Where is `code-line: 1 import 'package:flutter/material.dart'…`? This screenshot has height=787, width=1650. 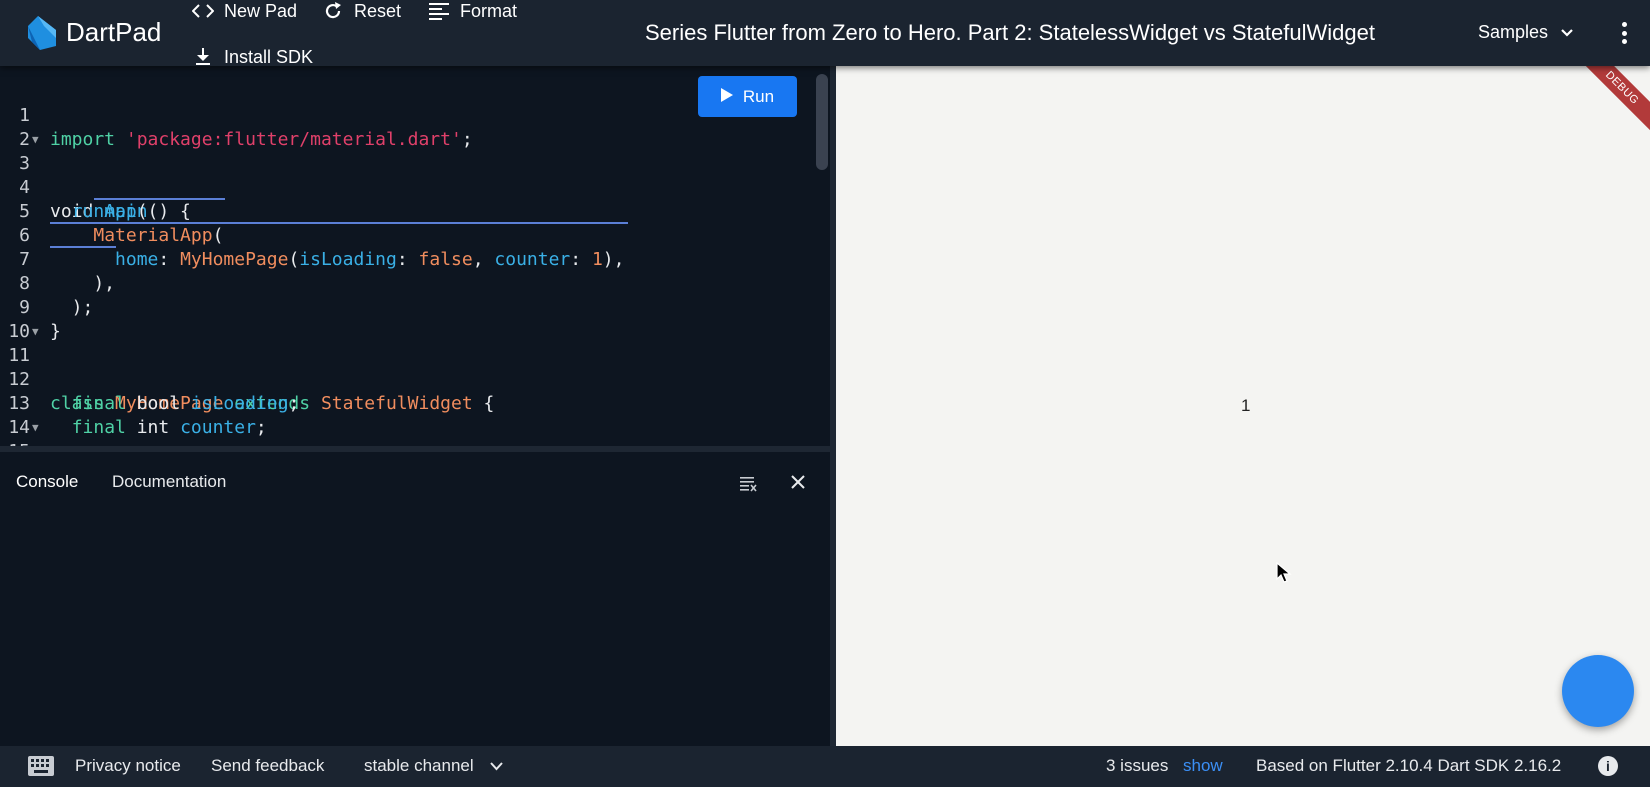
code-line: 1 import 'package:flutter/material.dart'… is located at coordinates (400, 115).